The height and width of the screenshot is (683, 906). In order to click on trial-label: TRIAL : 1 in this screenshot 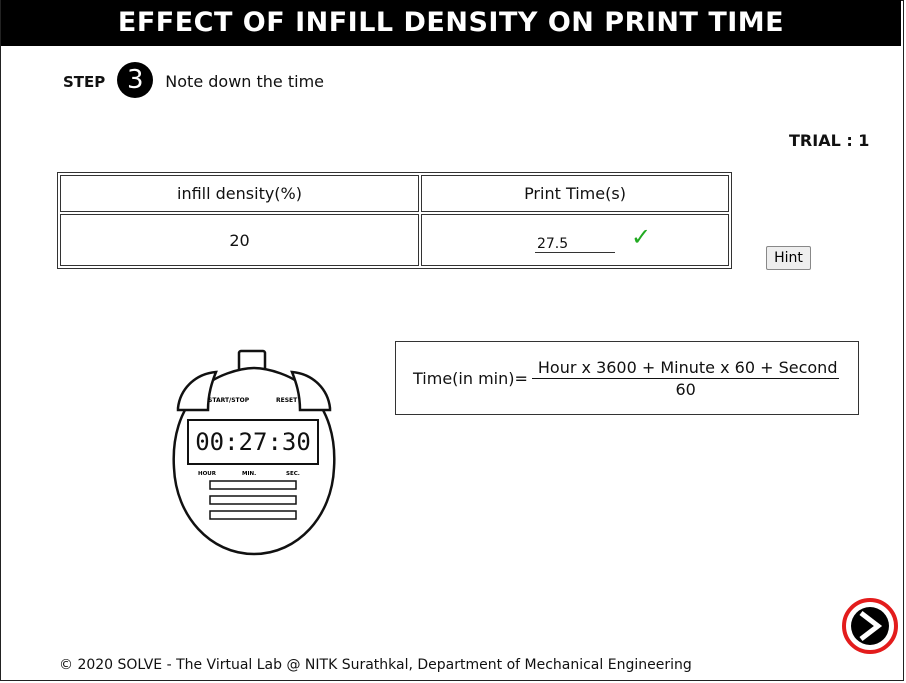, I will do `click(829, 140)`.